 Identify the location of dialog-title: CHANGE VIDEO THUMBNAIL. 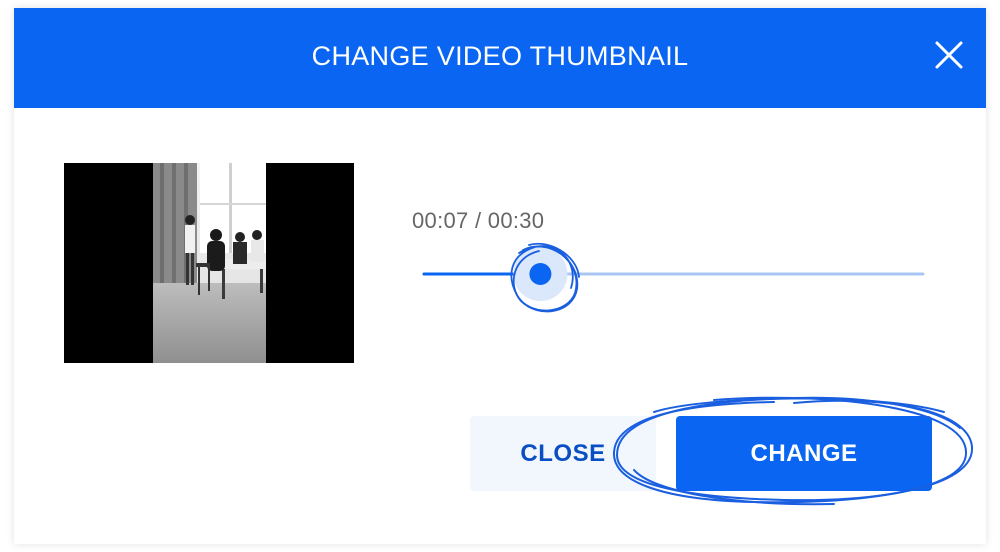
(500, 56).